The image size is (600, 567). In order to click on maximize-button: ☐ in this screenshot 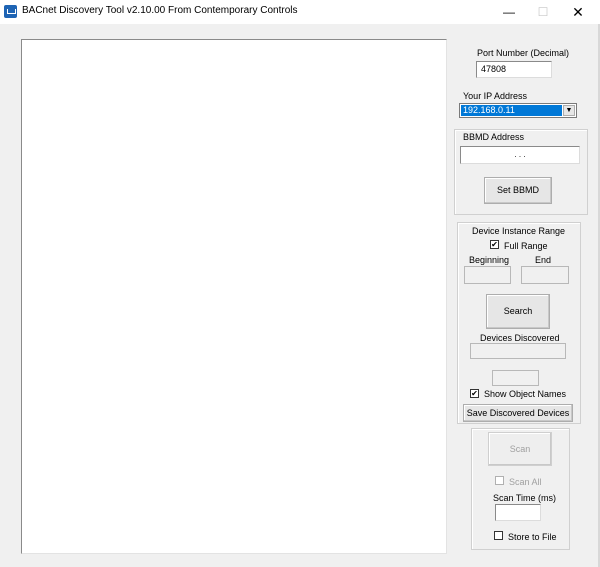, I will do `click(543, 12)`.